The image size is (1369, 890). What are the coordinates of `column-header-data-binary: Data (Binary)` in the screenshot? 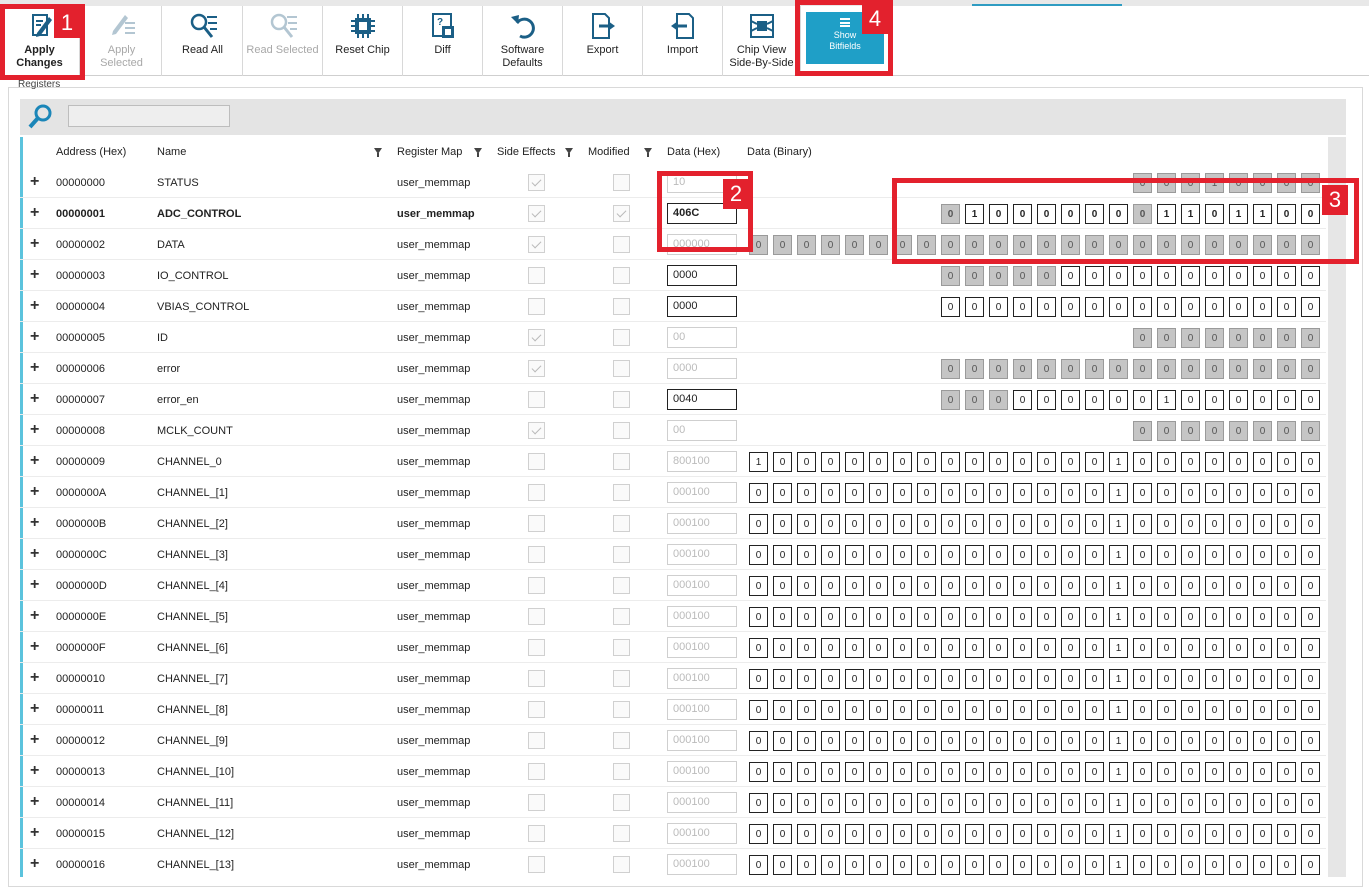 It's located at (779, 152).